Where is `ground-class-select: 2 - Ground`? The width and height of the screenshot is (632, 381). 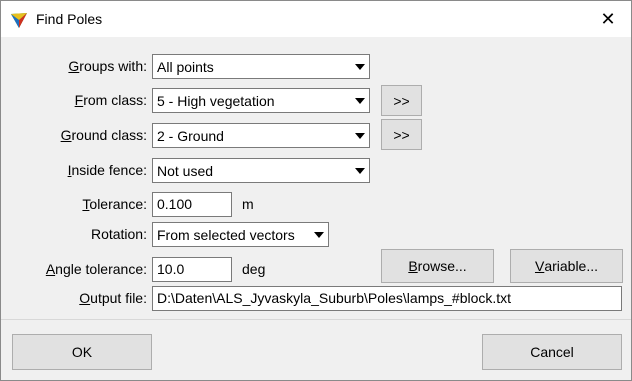
ground-class-select: 2 - Ground is located at coordinates (261, 135).